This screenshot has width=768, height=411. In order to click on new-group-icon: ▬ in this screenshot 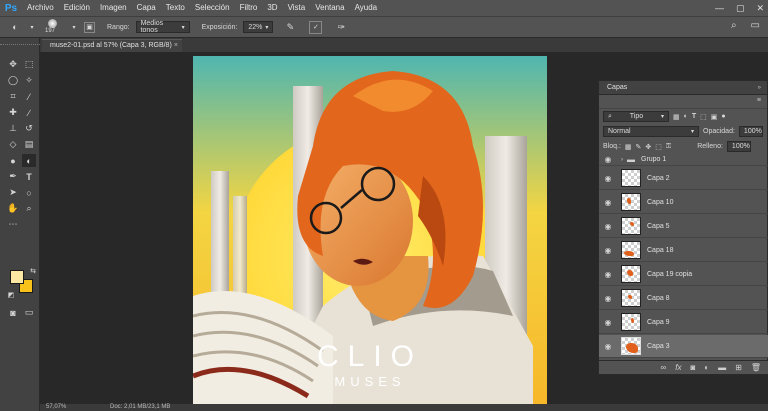, I will do `click(722, 367)`.